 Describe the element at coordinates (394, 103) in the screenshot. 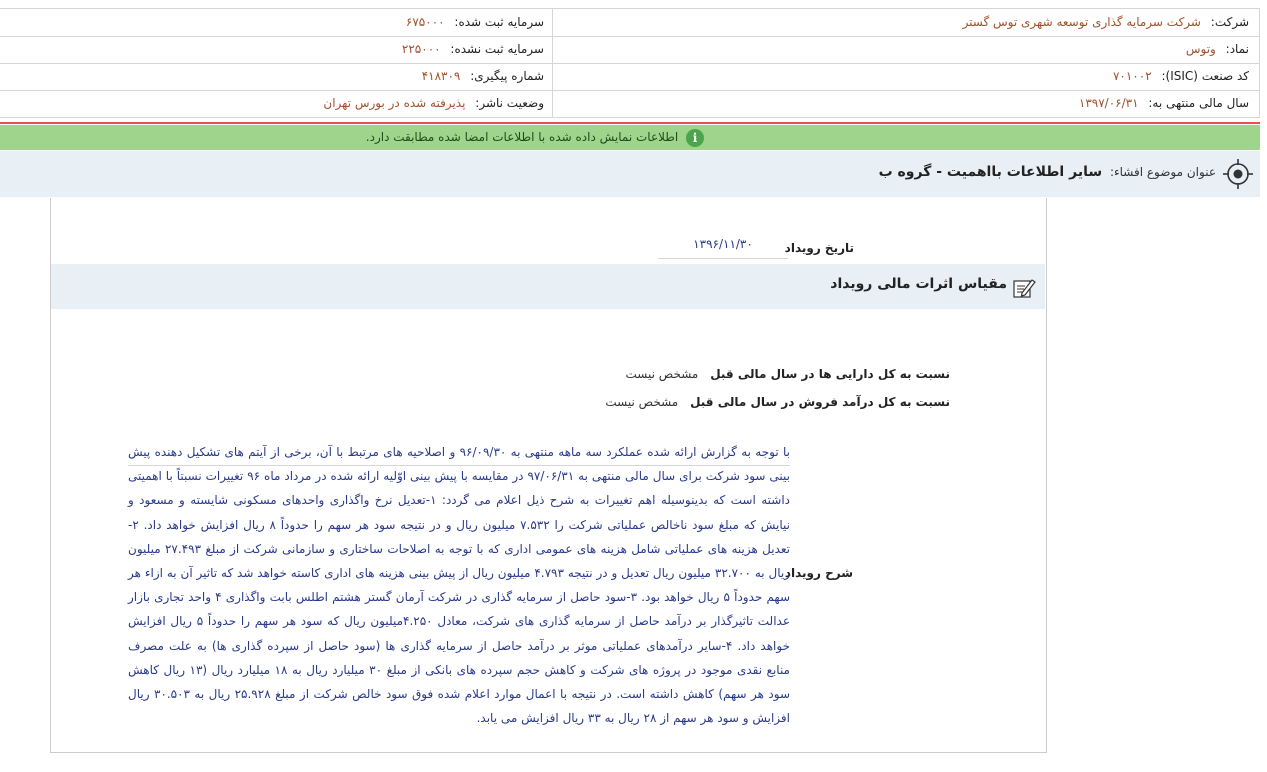

I see `publisher-status-value: پذیرفته شده در بورس تهران` at that location.